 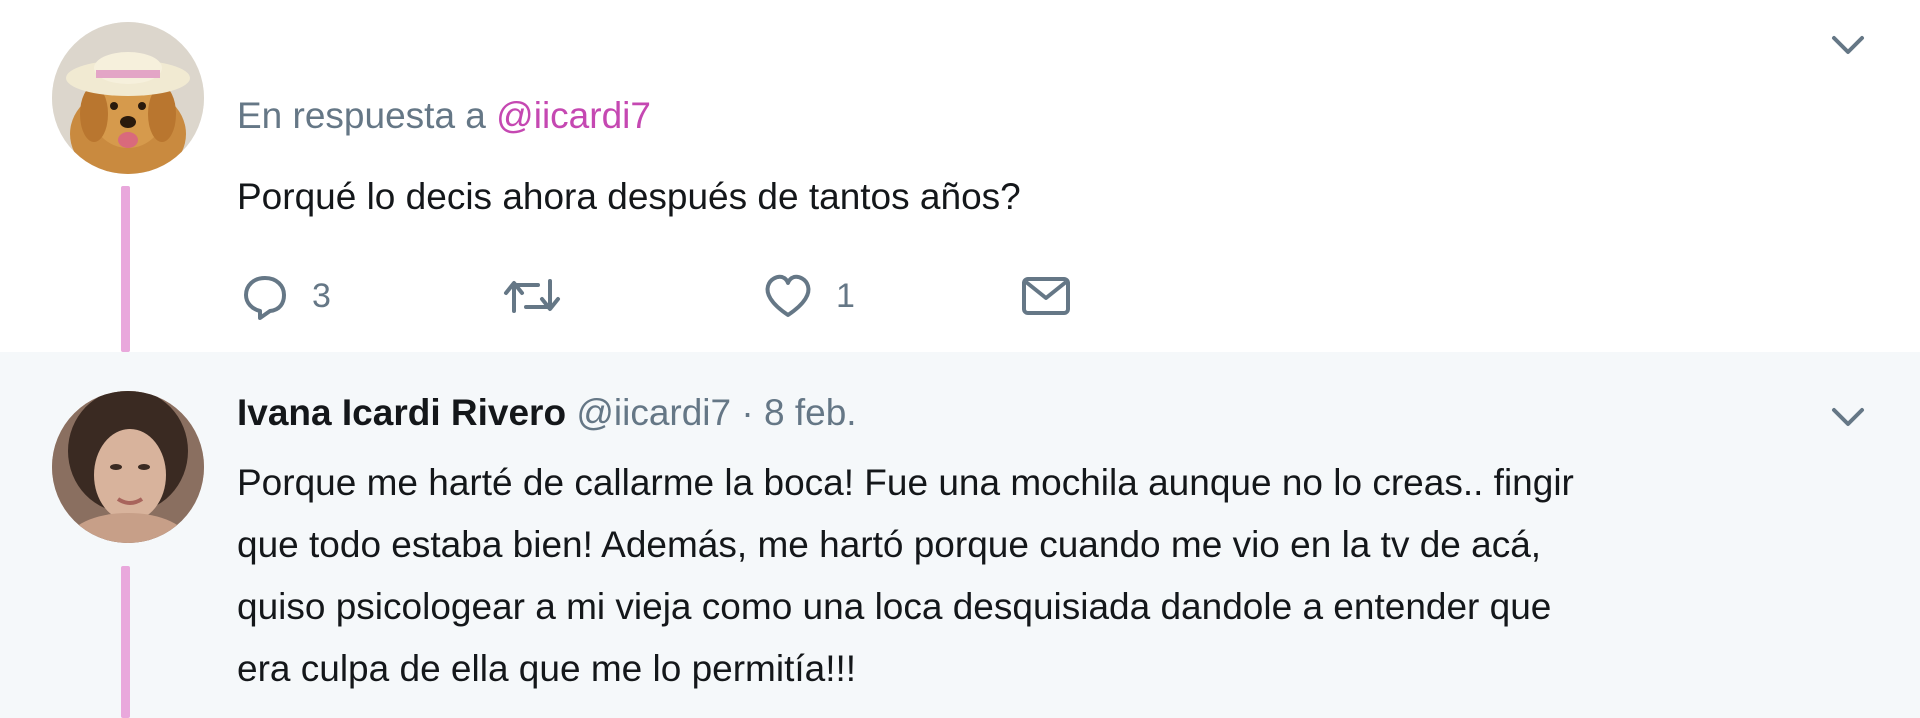 I want to click on tweet-header: Ivana Icardi Rivero @iicardi7 · 8 feb., so click(x=547, y=413).